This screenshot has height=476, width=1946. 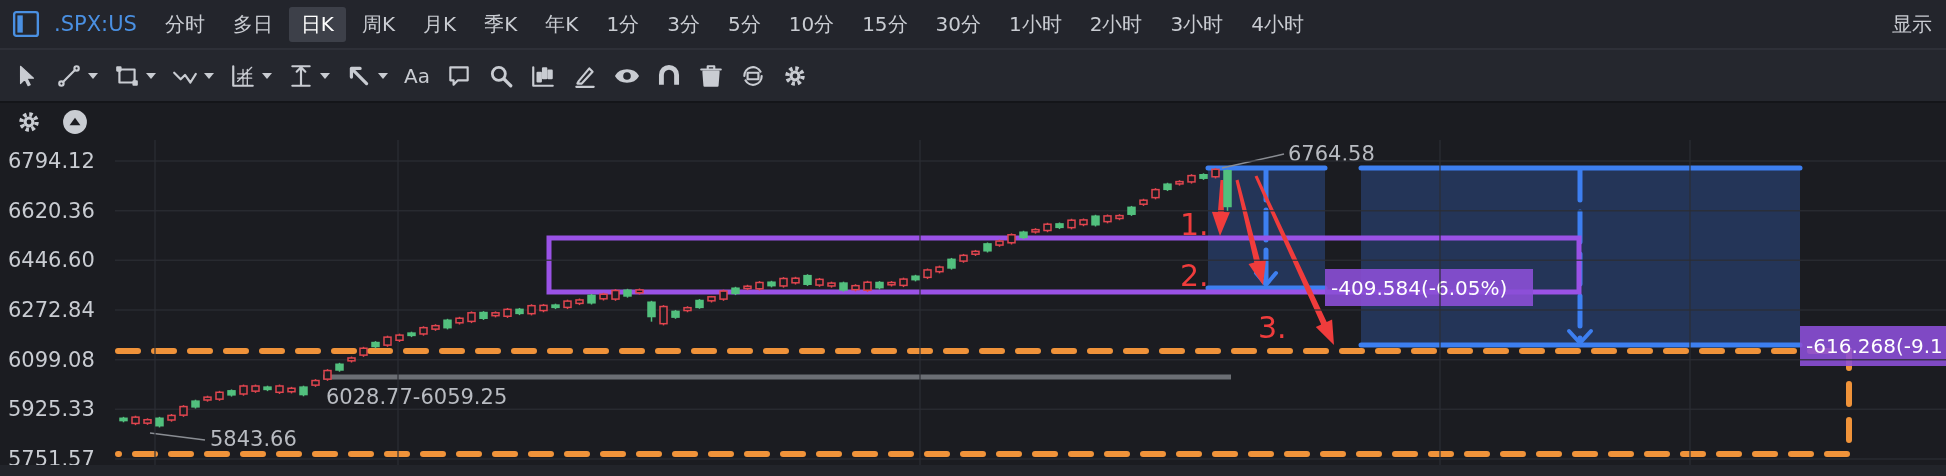 I want to click on period-tab: 多日, so click(x=252, y=24).